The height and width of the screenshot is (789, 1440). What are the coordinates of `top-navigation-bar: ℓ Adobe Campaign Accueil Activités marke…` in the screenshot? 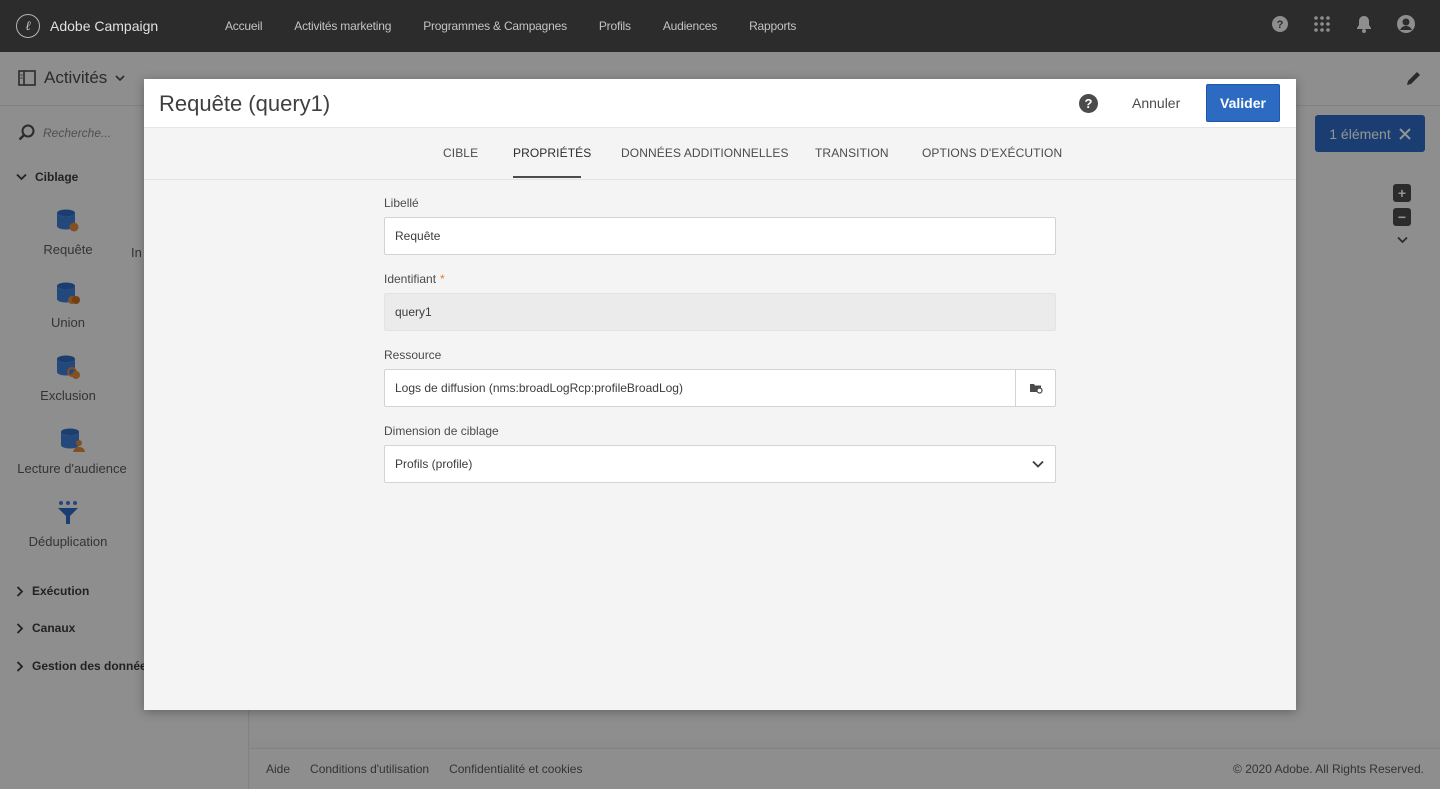 It's located at (720, 26).